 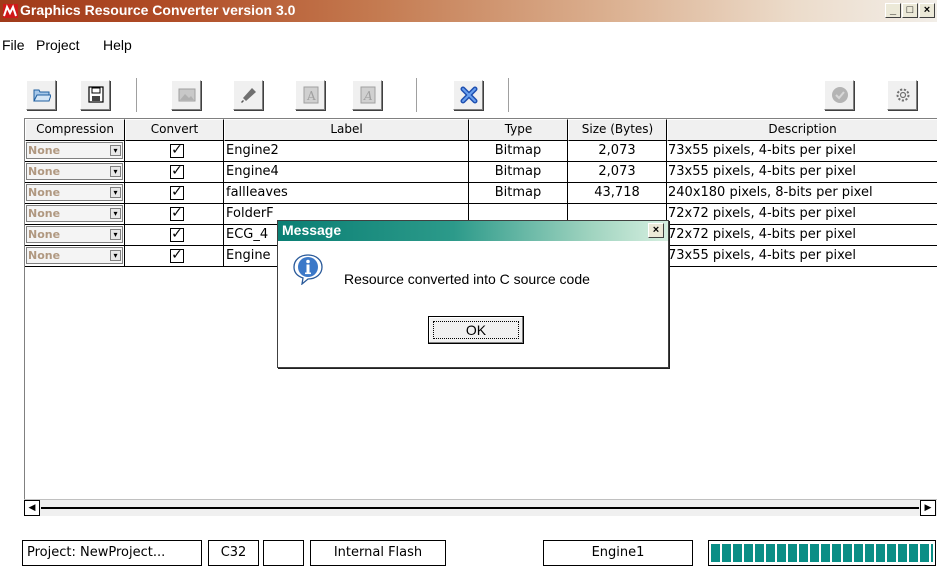 What do you see at coordinates (32, 508) in the screenshot?
I see `scroll-left-button: ◀` at bounding box center [32, 508].